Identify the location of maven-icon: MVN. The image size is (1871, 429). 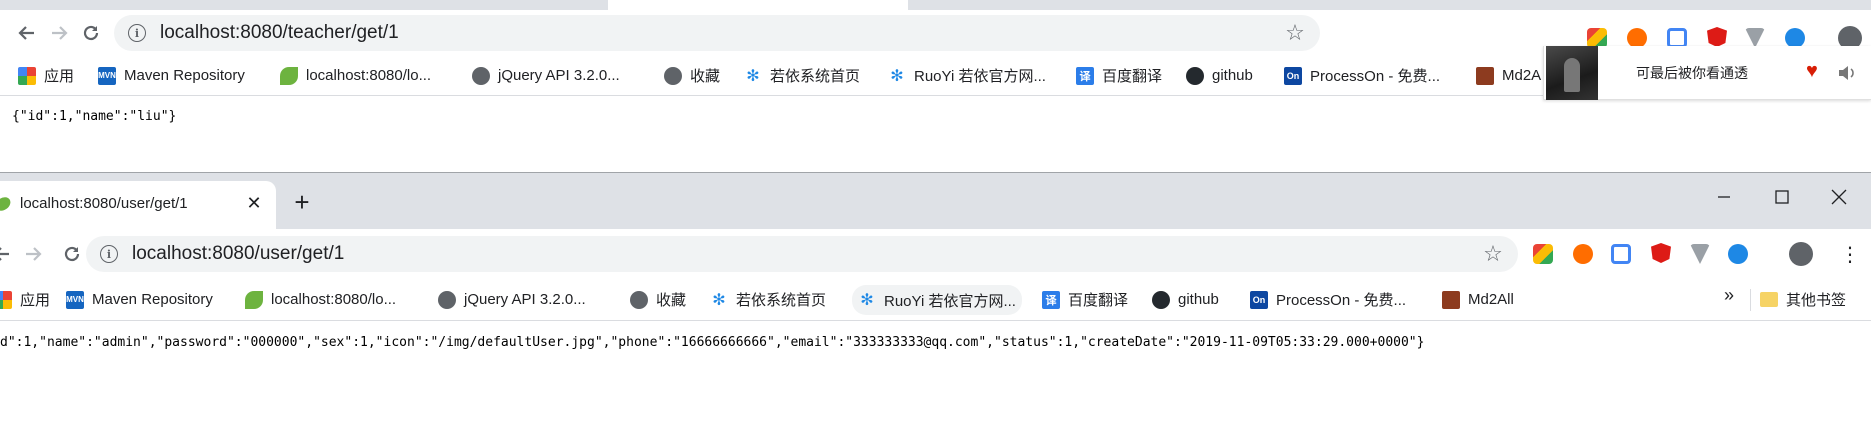
(107, 75).